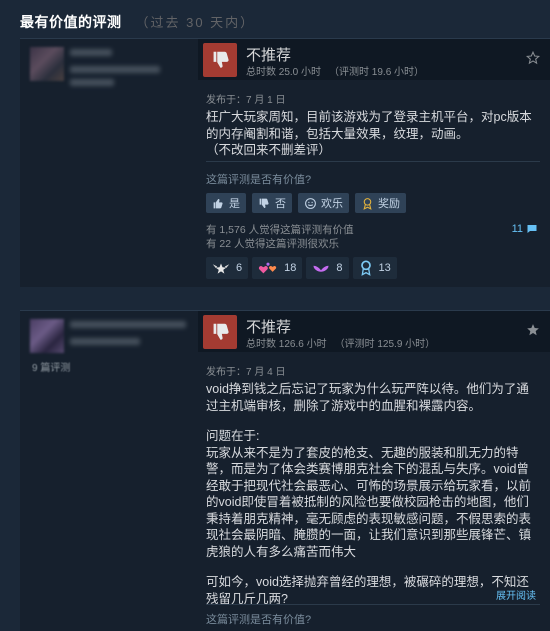 The width and height of the screenshot is (550, 631). Describe the element at coordinates (71, 22) in the screenshot. I see `section-title: 最有价值的评测` at that location.